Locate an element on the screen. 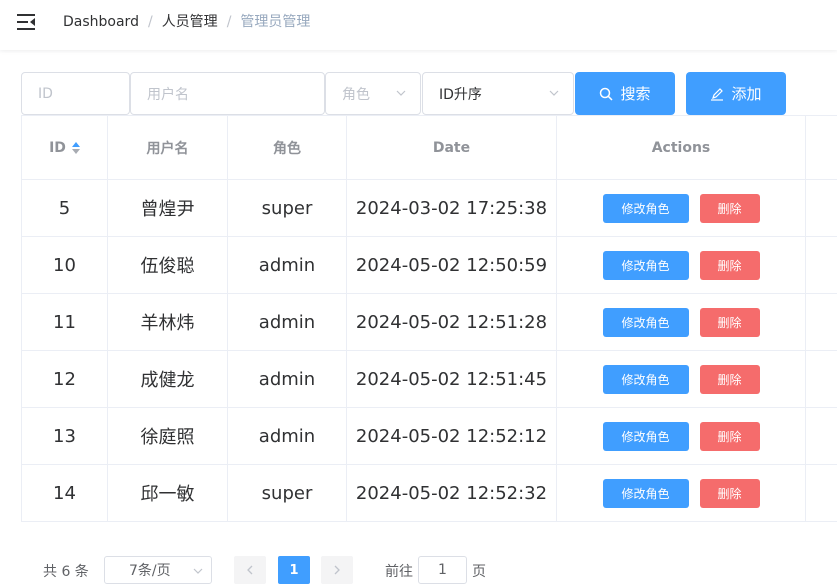 This screenshot has width=837, height=584. page-size-value: 7条/页 is located at coordinates (150, 571).